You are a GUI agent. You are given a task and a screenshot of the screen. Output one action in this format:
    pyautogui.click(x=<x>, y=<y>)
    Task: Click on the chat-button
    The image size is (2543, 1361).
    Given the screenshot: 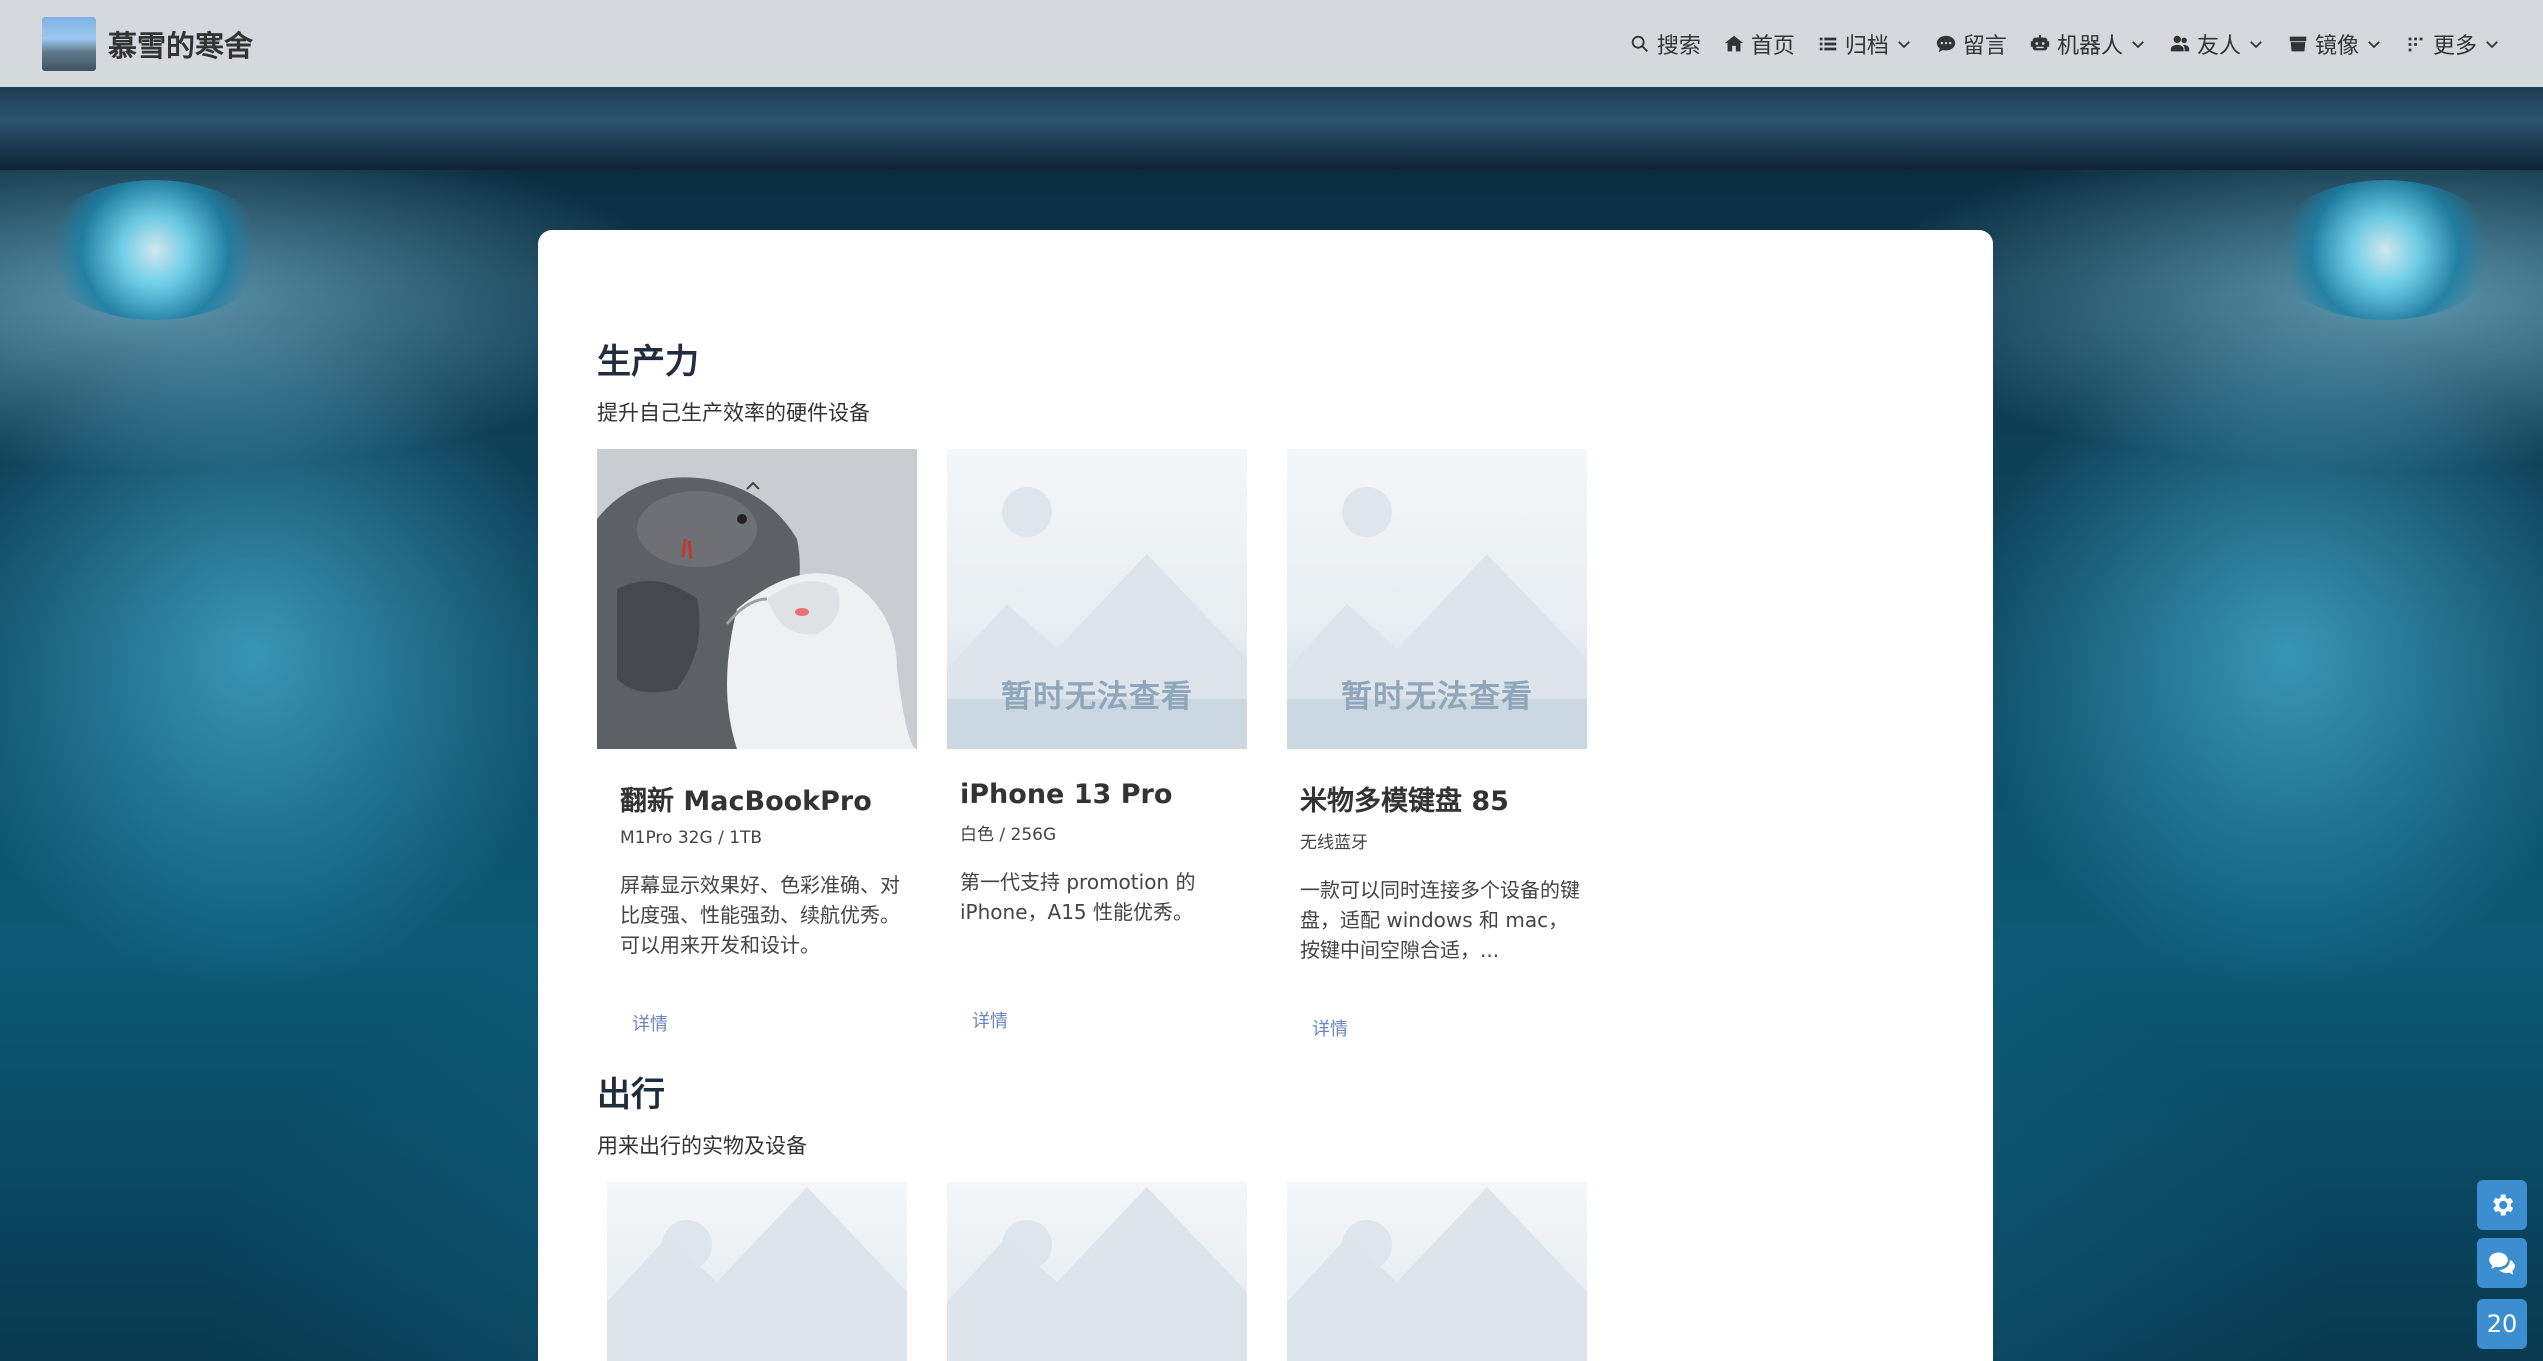 What is the action you would take?
    pyautogui.click(x=2502, y=1263)
    